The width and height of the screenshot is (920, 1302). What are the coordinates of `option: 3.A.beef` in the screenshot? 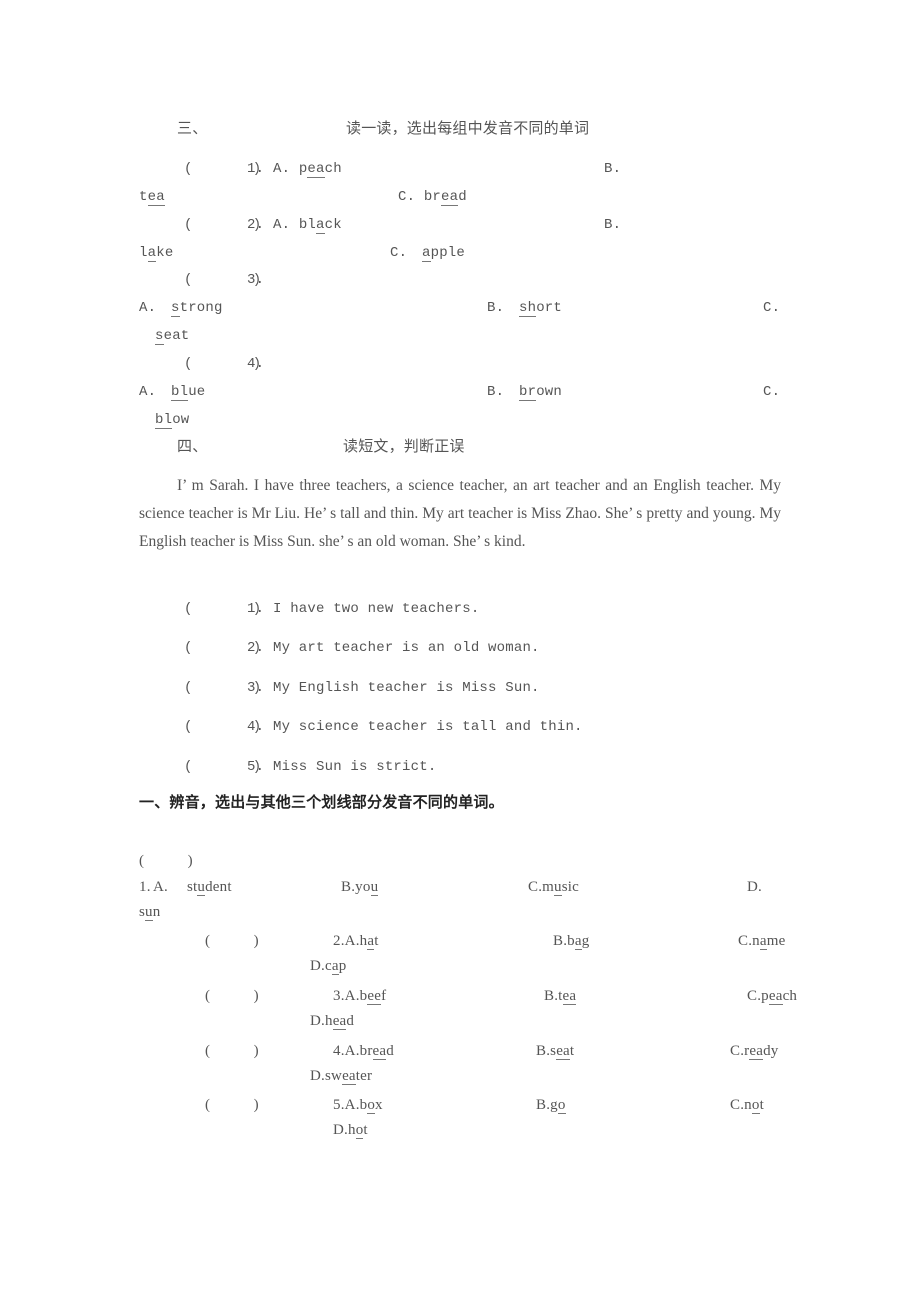 It's located at (360, 996).